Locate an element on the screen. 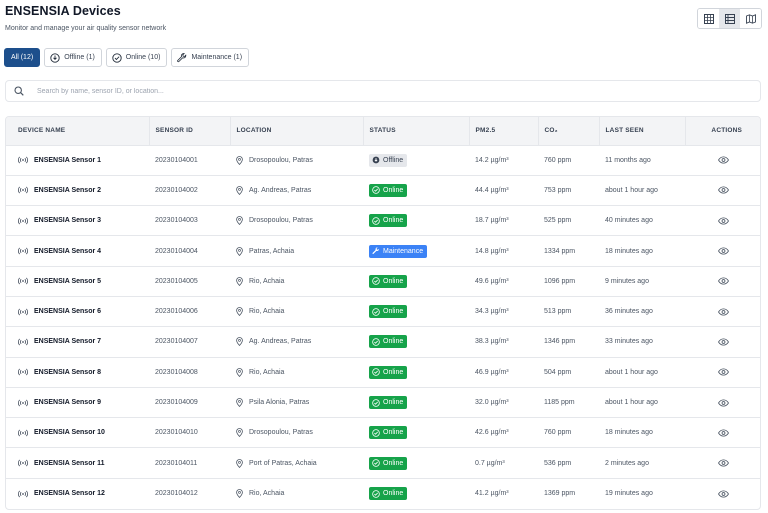 The height and width of the screenshot is (513, 768). device-name: ENSENSIA Sensor 10 is located at coordinates (69, 433).